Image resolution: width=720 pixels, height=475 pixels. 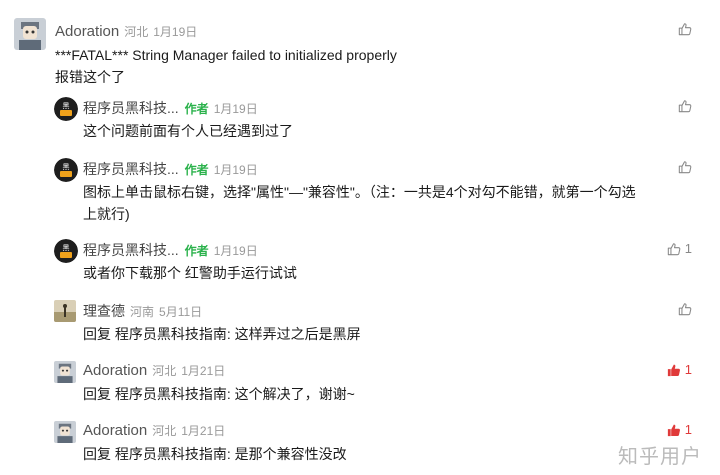 I want to click on comment-body: 回复 程序员黑科技指南: 这个解决了，谢谢~, so click(x=219, y=394).